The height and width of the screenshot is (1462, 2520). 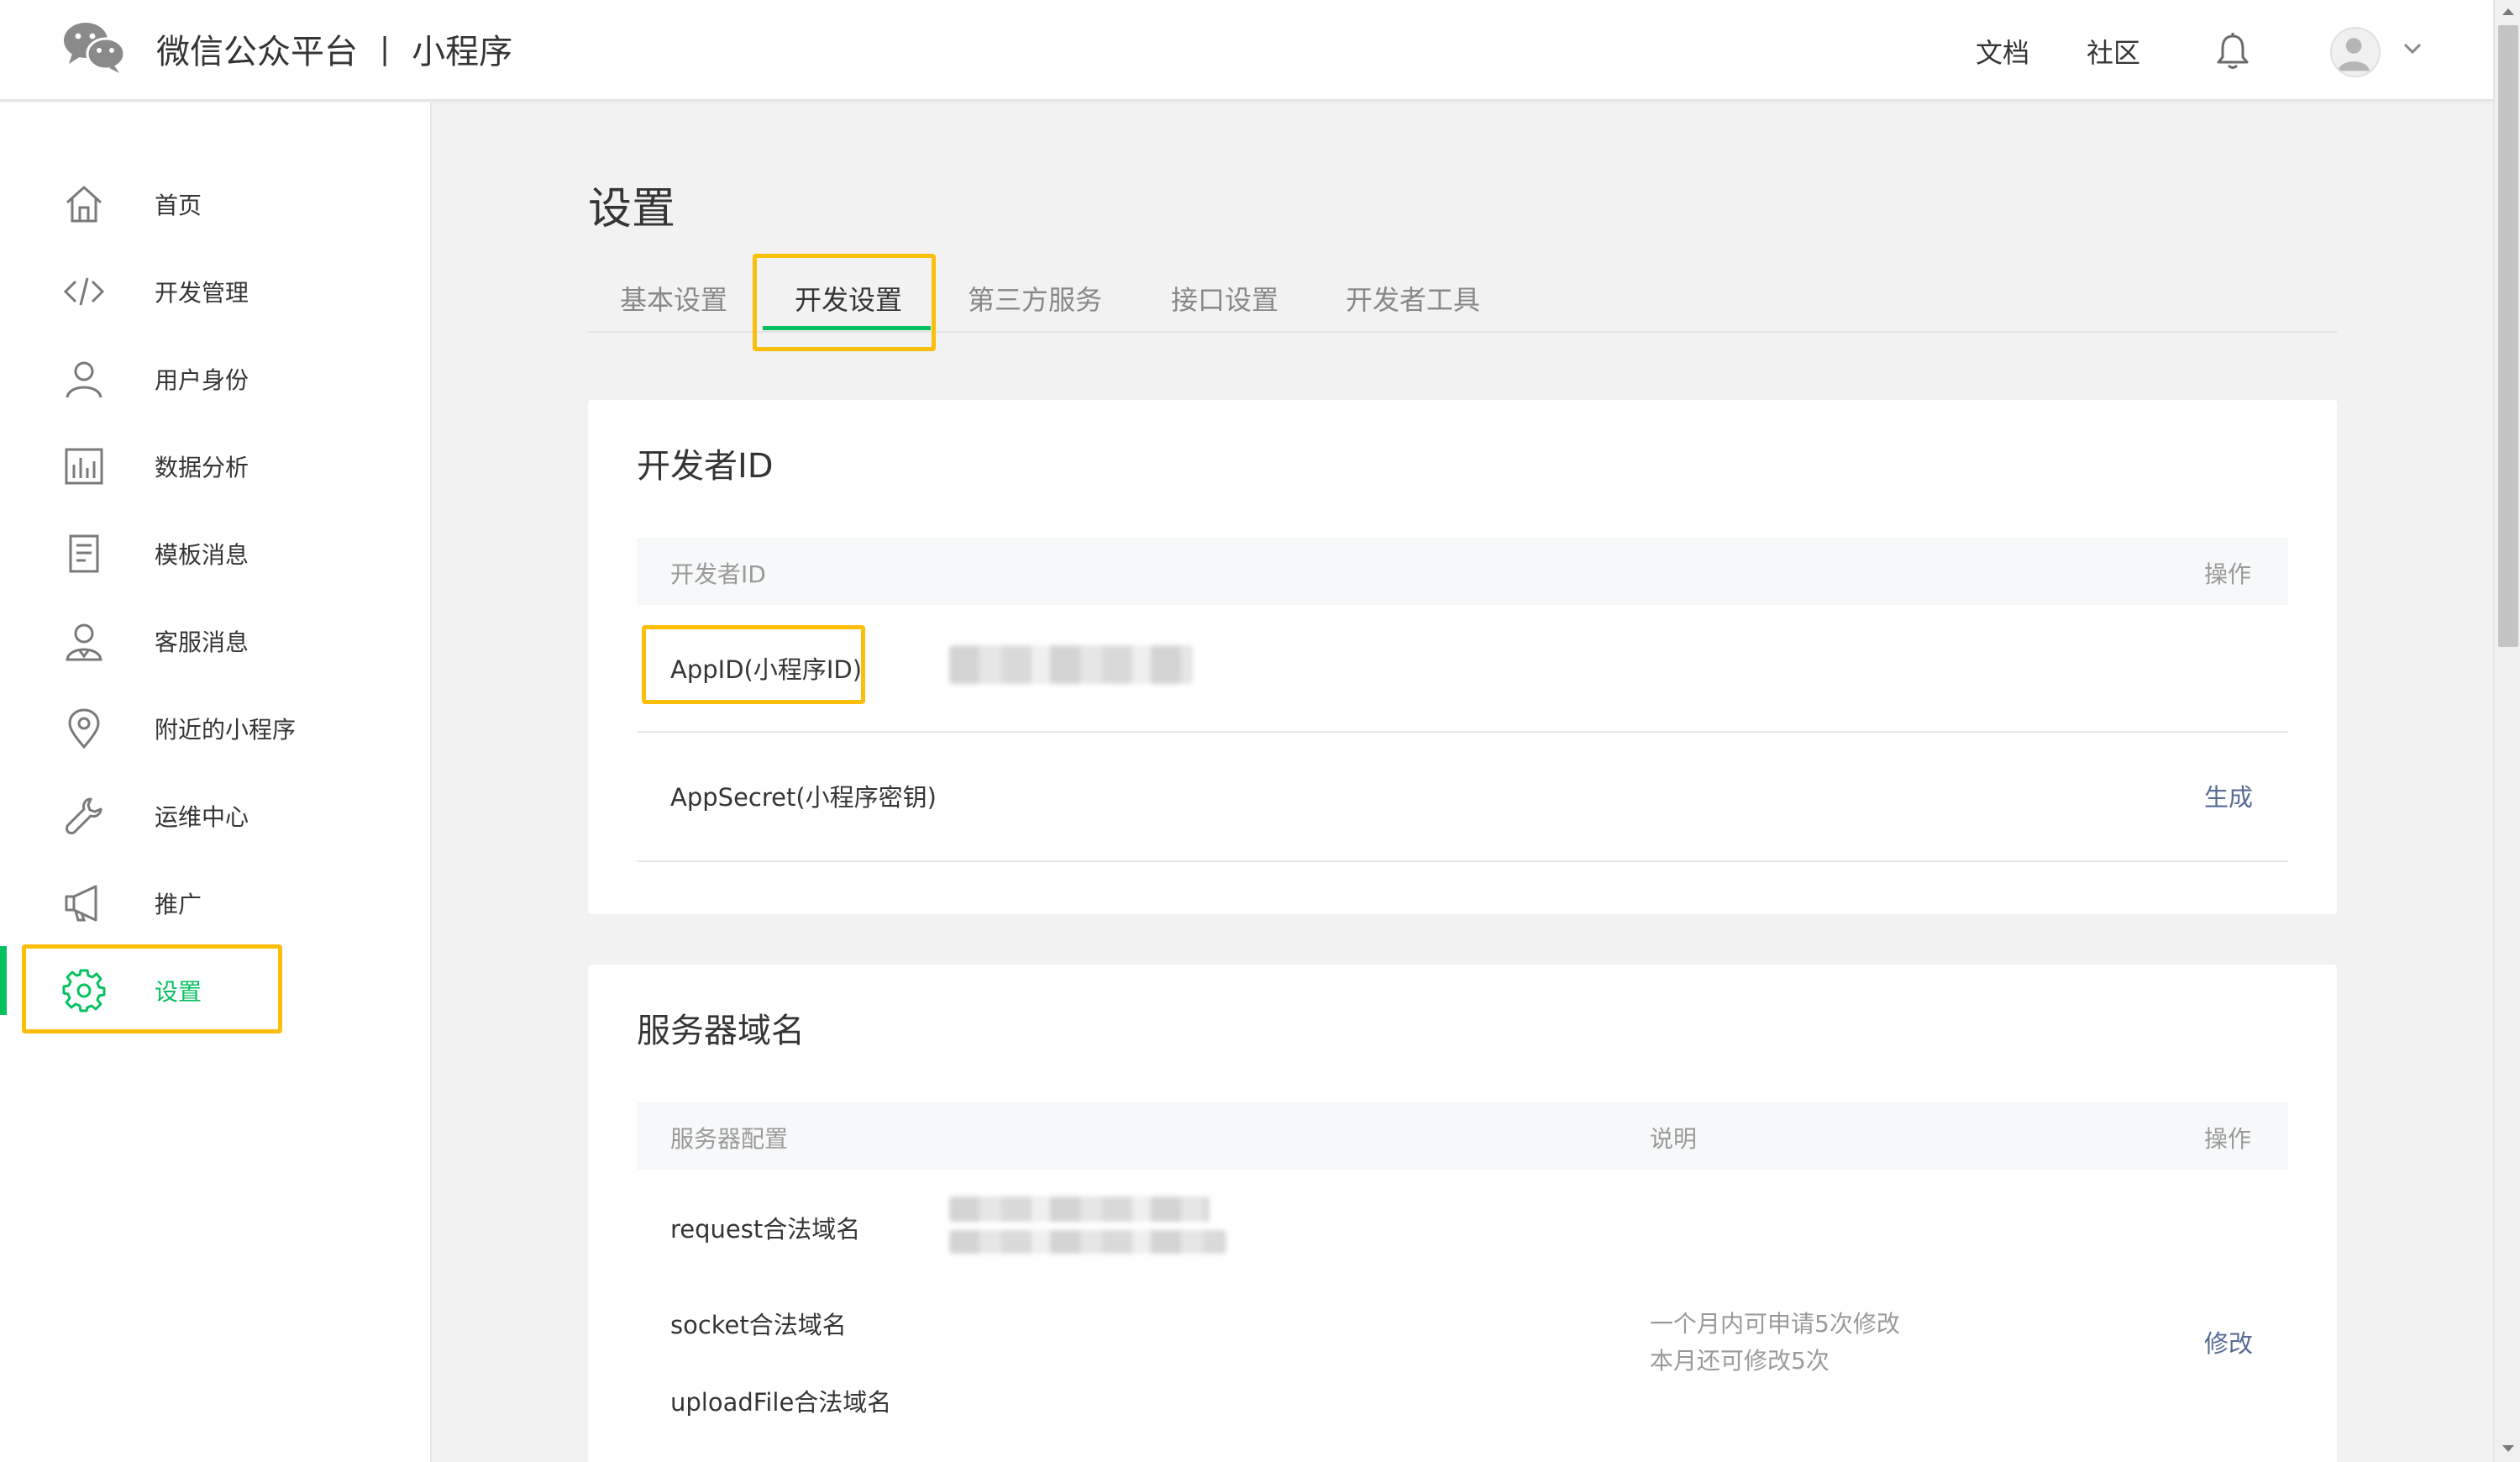 What do you see at coordinates (84, 204) in the screenshot?
I see `home-icon` at bounding box center [84, 204].